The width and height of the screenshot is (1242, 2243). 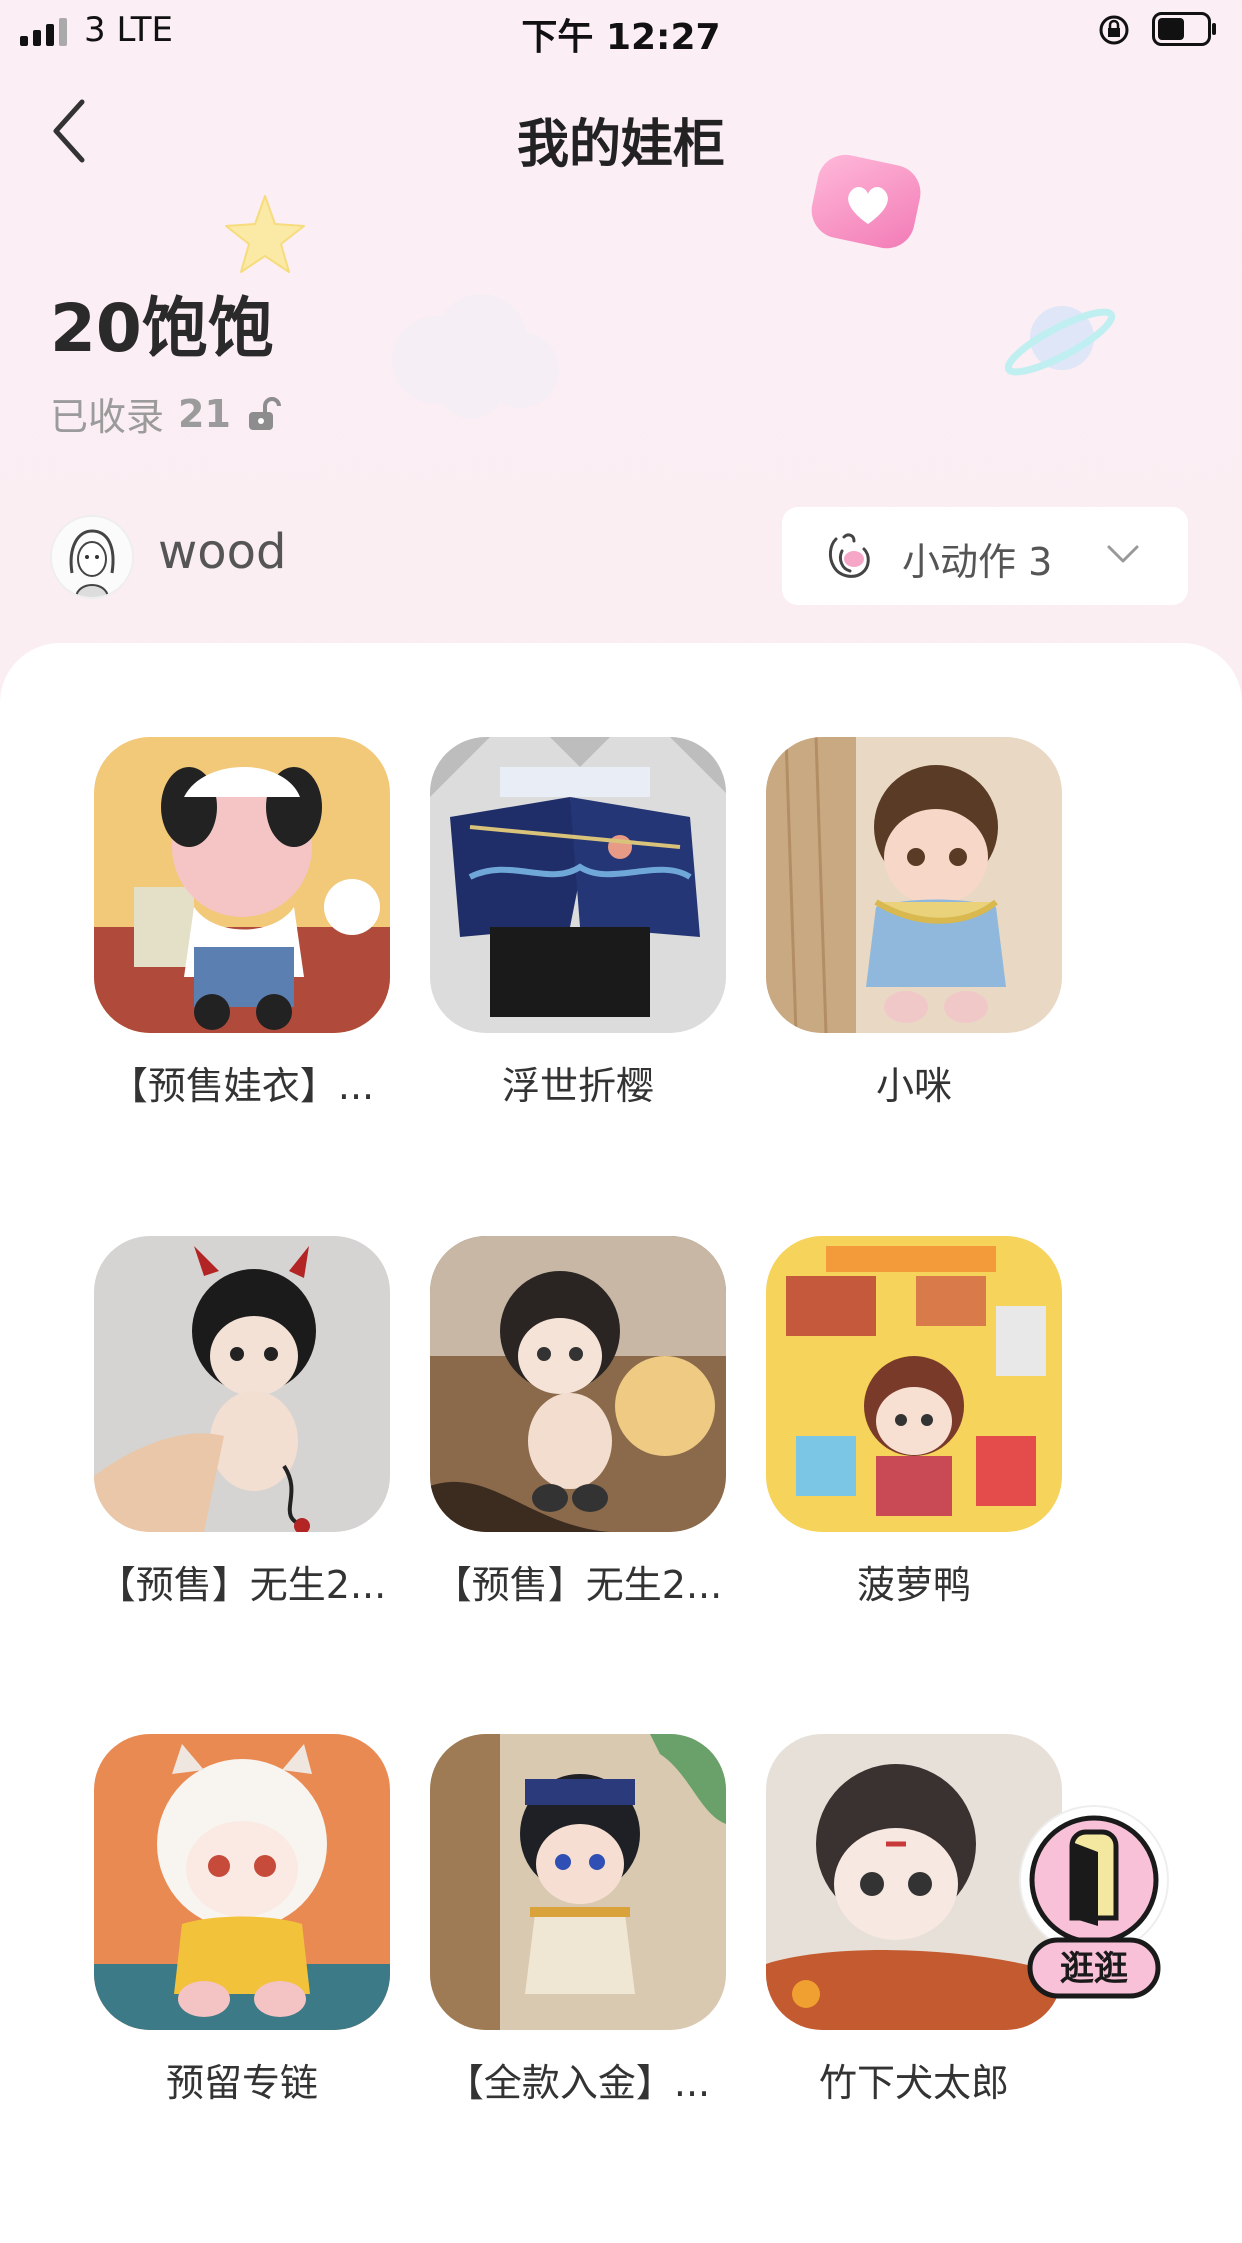 What do you see at coordinates (913, 1585) in the screenshot?
I see `item-label: 菠萝鸭` at bounding box center [913, 1585].